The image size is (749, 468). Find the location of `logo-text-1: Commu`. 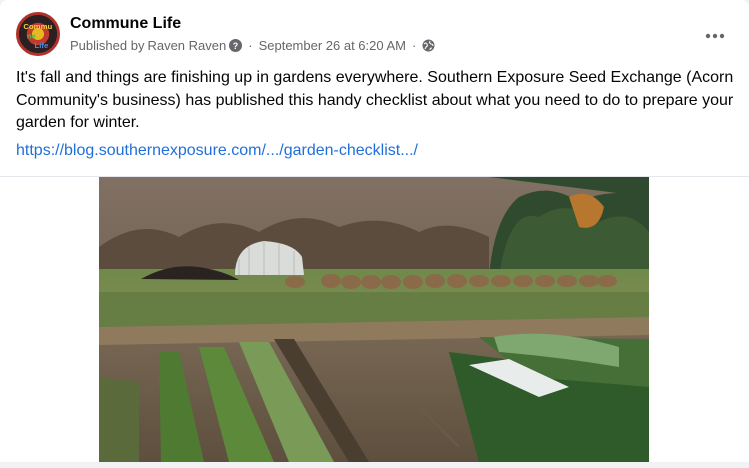

logo-text-1: Commu is located at coordinates (37, 26).